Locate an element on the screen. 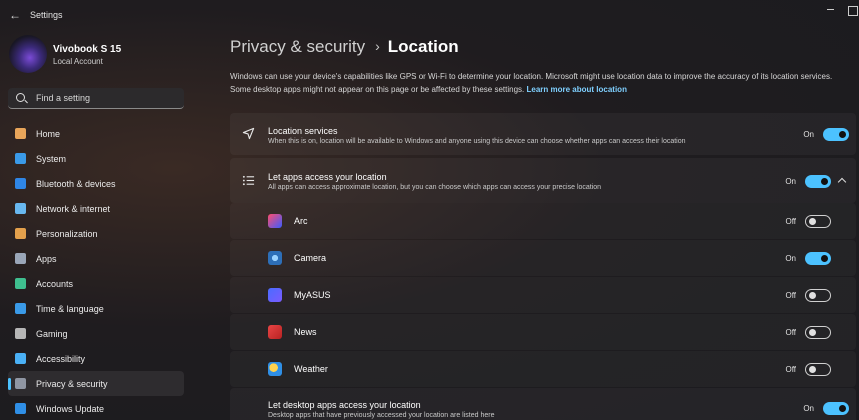 The height and width of the screenshot is (420, 859). app-toggle-news is located at coordinates (818, 332).